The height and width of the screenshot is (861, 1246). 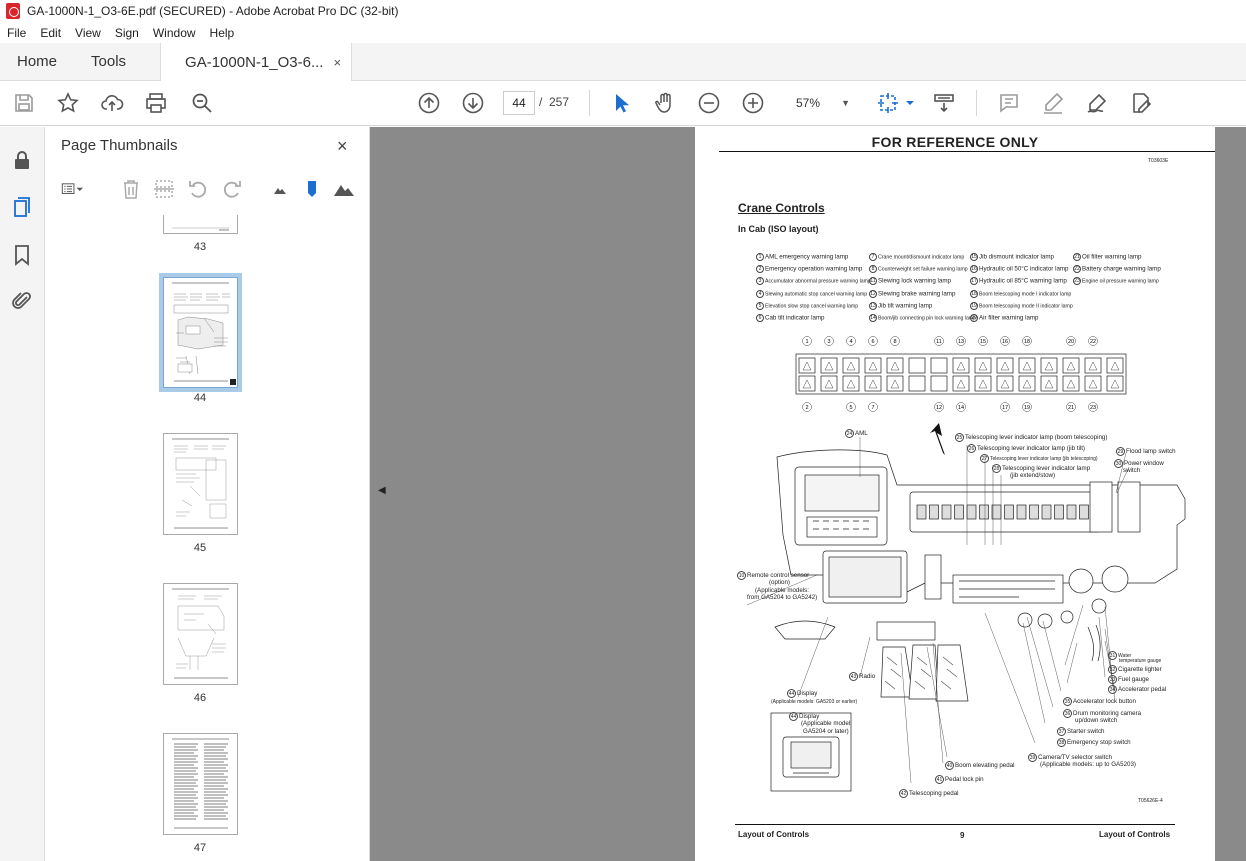 What do you see at coordinates (312, 189) in the screenshot?
I see `thumbnail-slider-icon` at bounding box center [312, 189].